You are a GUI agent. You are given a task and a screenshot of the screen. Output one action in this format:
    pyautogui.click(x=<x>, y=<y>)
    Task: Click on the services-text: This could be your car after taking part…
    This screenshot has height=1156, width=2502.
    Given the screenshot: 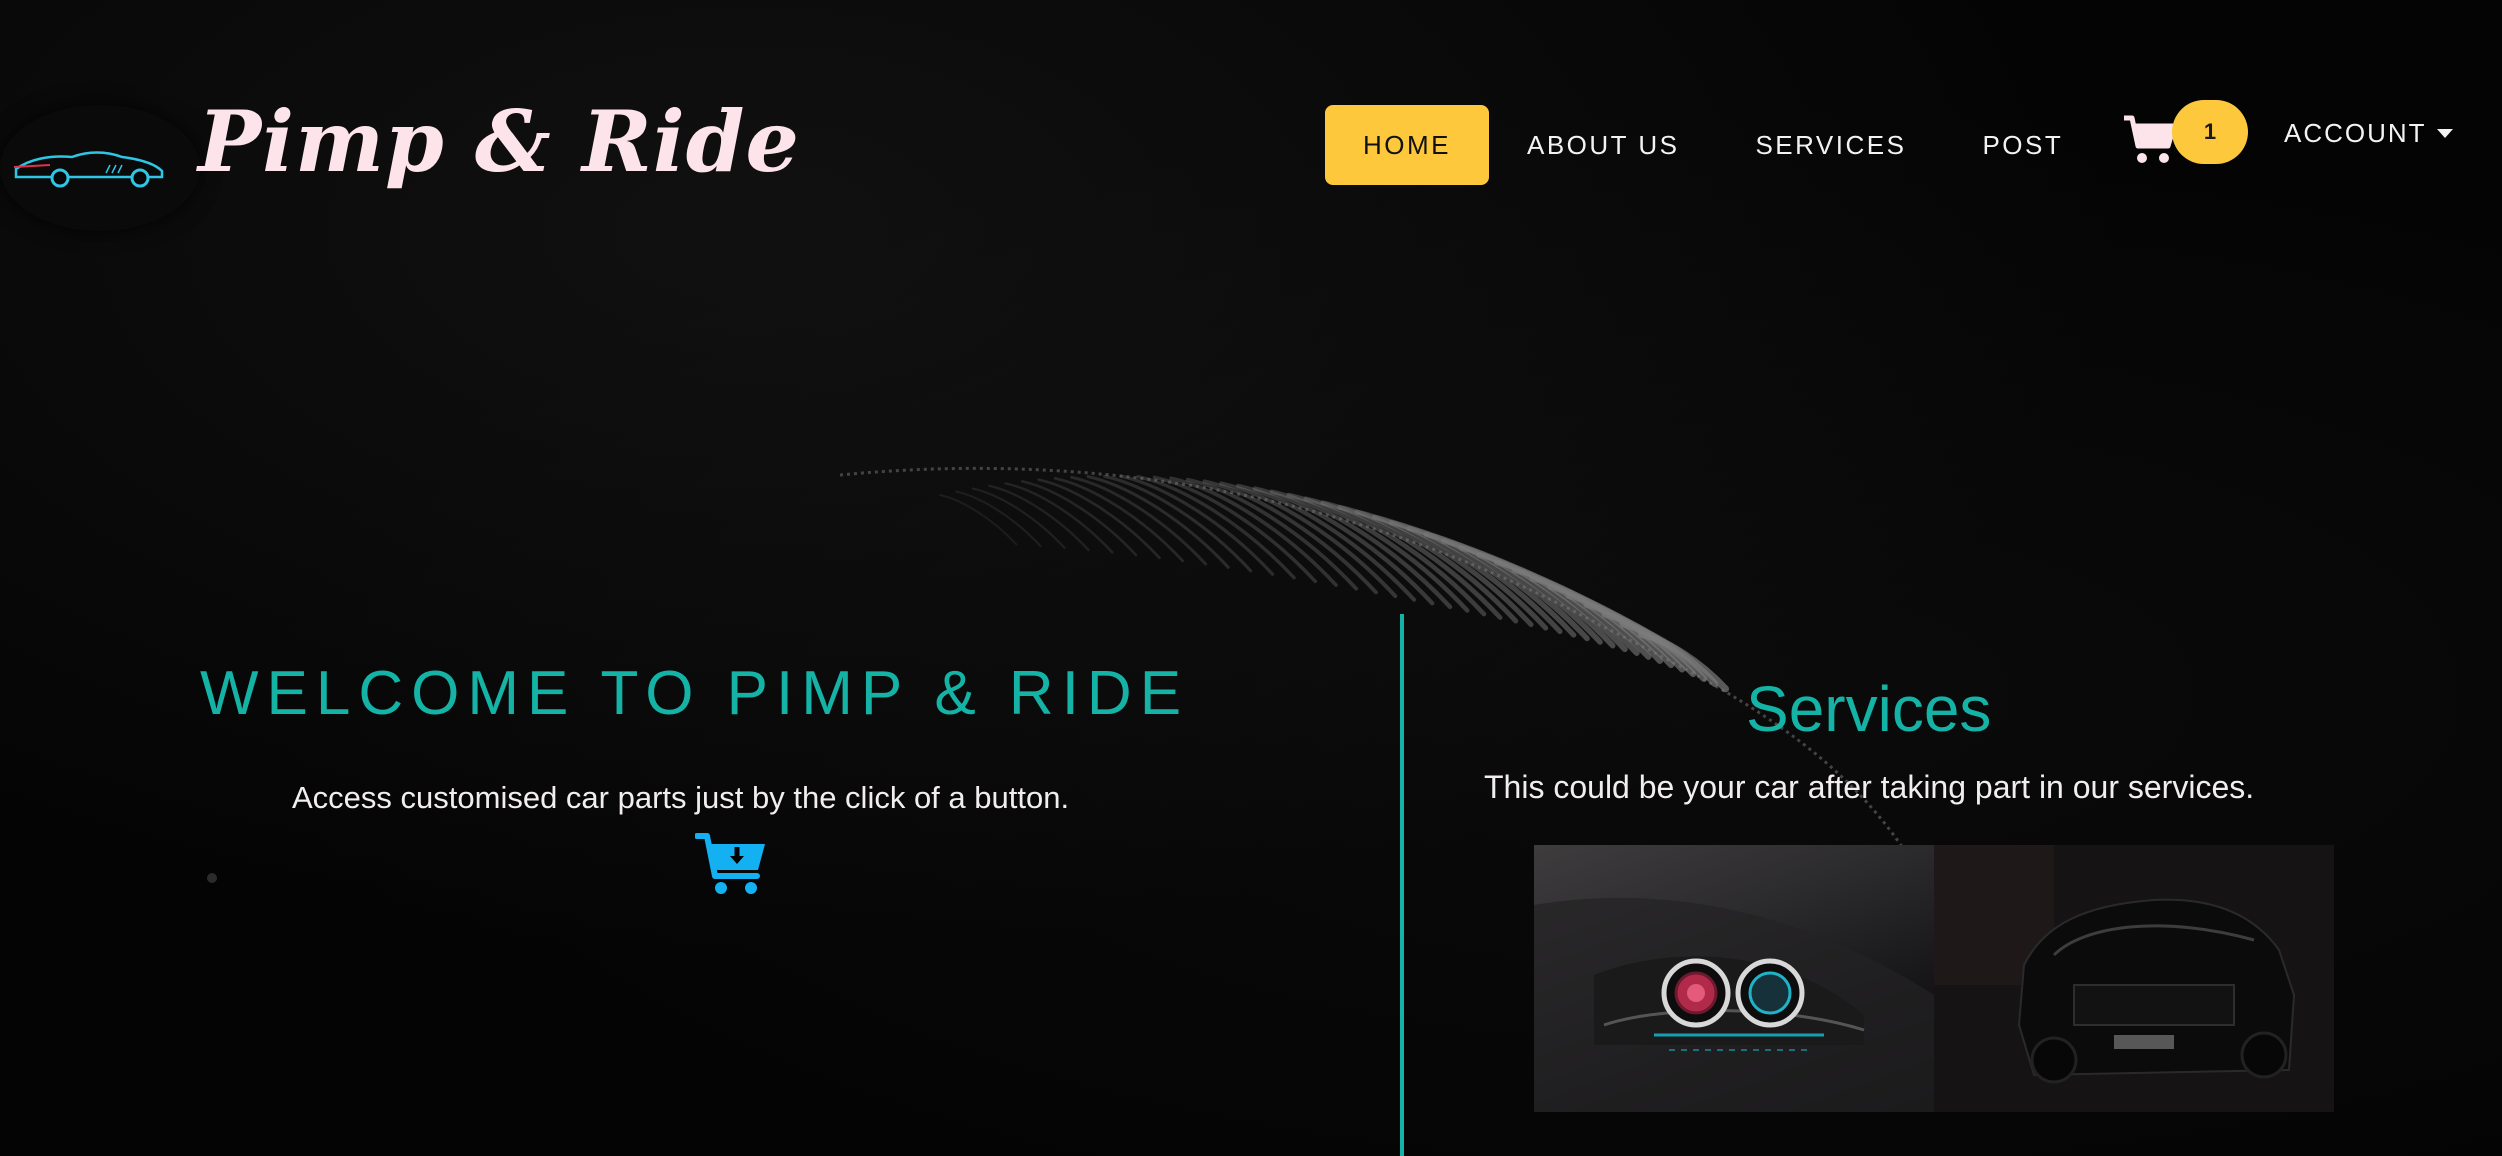 What is the action you would take?
    pyautogui.click(x=1869, y=787)
    